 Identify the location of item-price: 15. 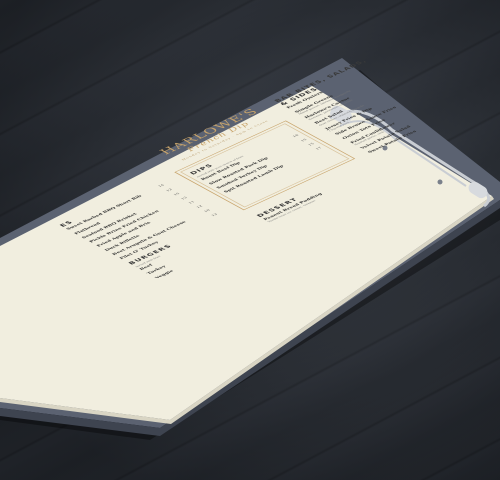
(177, 194).